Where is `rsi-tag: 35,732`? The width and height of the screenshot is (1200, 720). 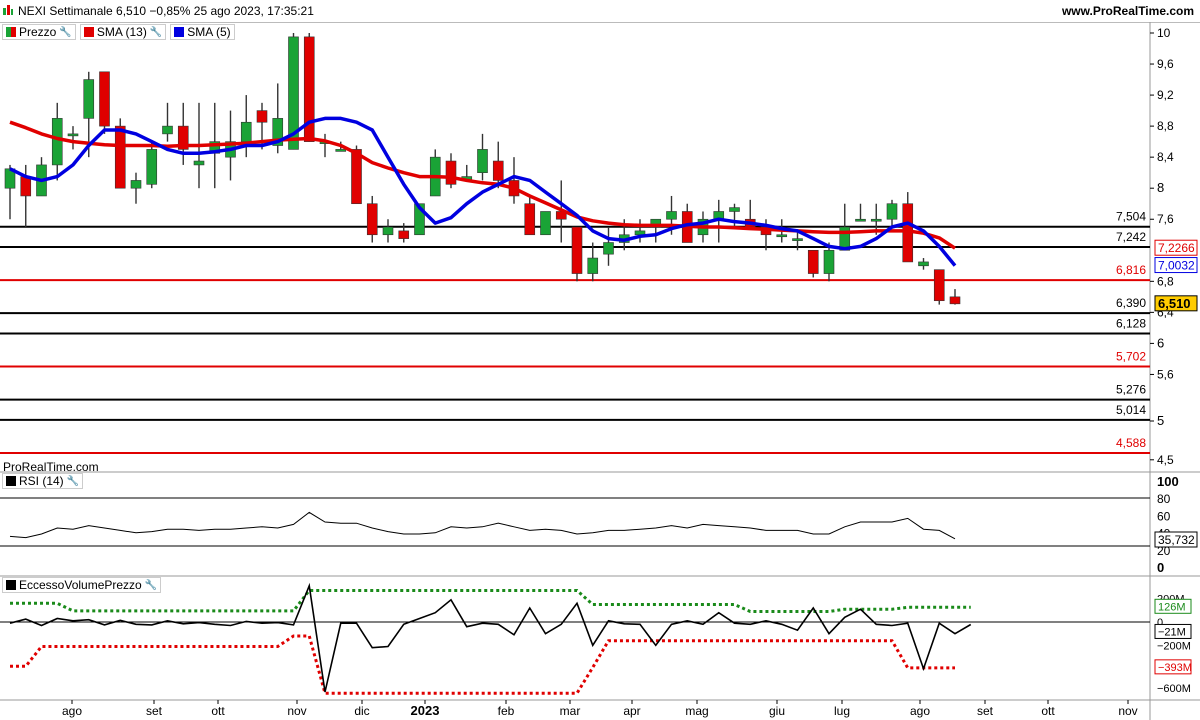 rsi-tag: 35,732 is located at coordinates (1176, 539).